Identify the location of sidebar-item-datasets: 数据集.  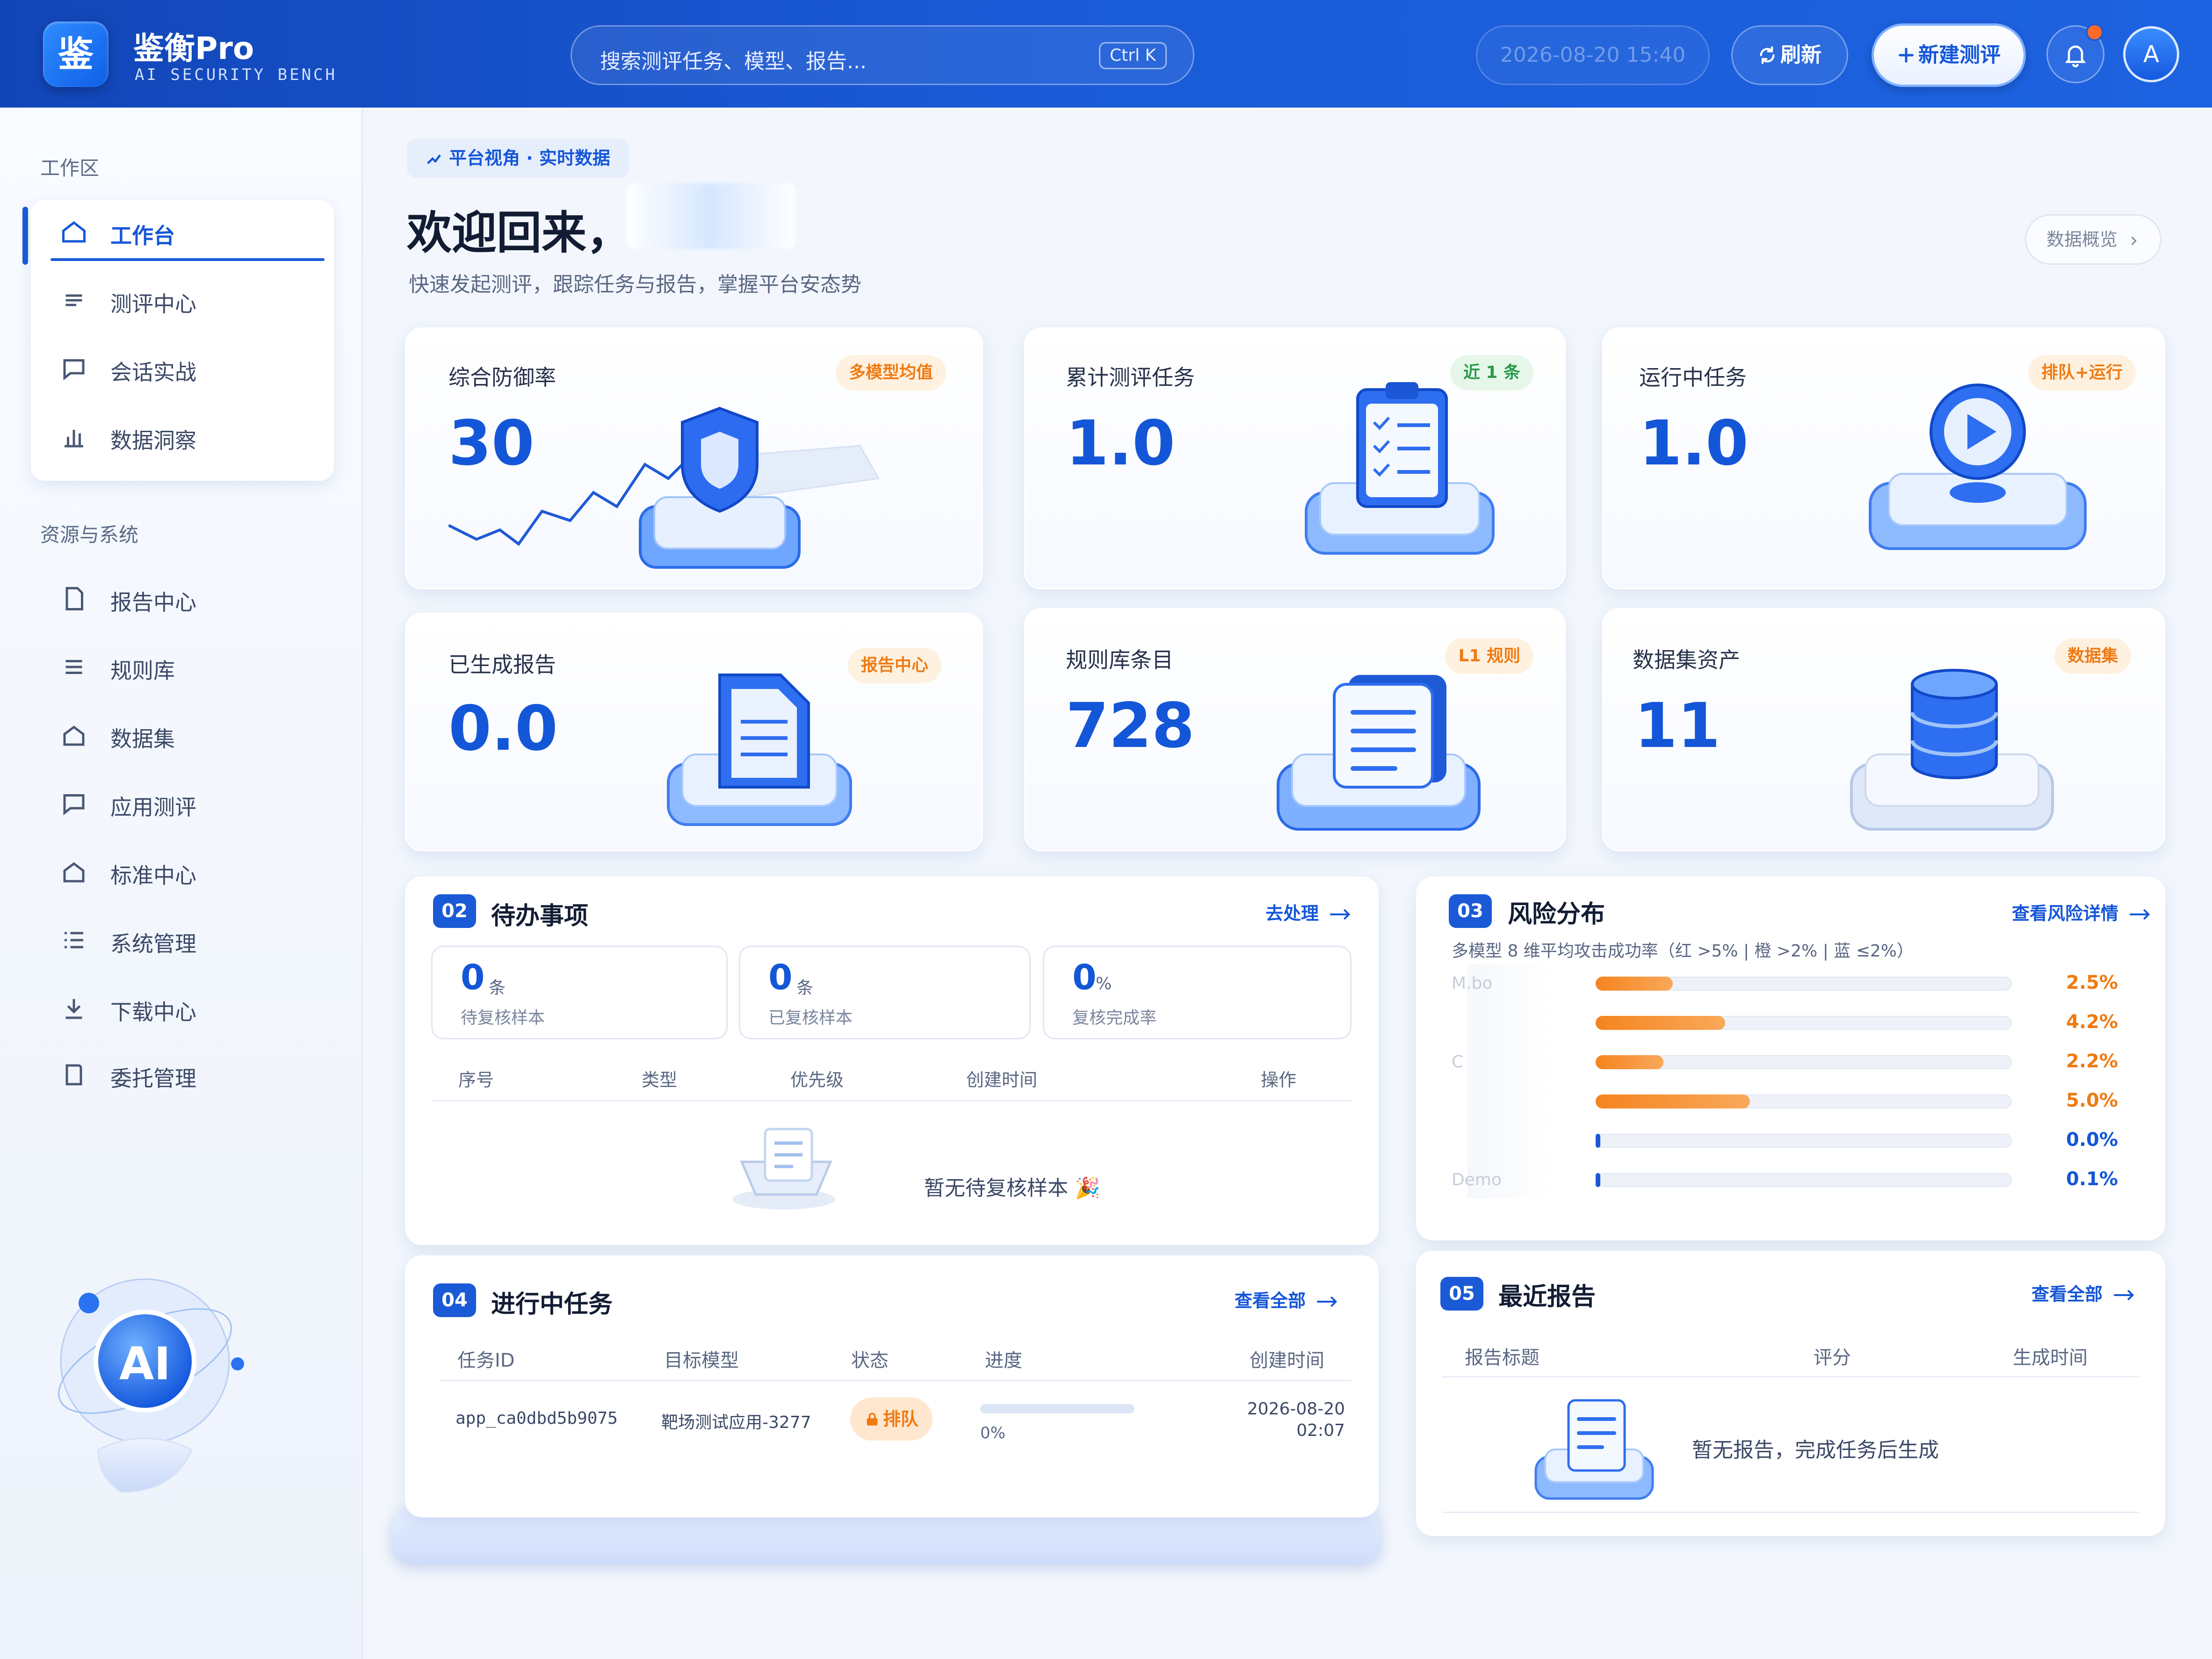
(182, 735).